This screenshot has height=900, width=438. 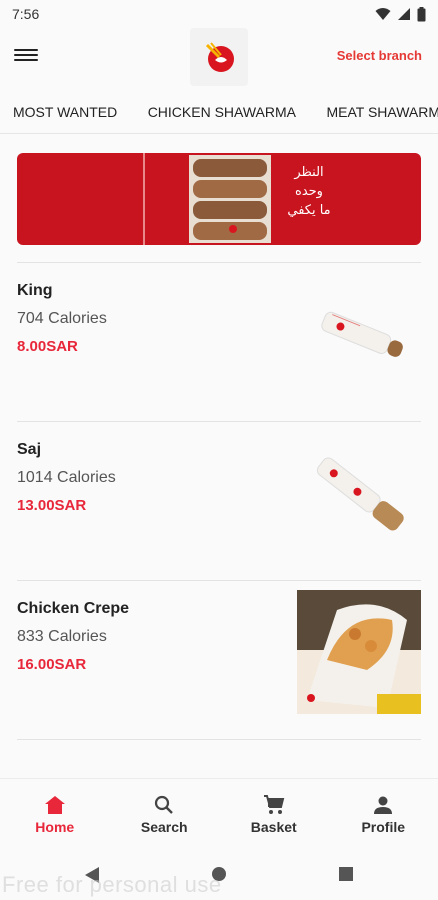 What do you see at coordinates (52, 505) in the screenshot?
I see `item-price: 13.00SAR` at bounding box center [52, 505].